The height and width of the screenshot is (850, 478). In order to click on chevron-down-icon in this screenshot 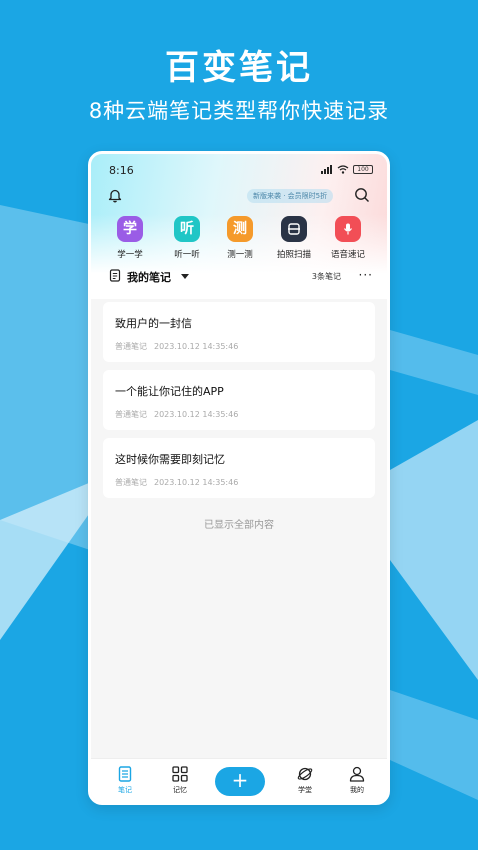, I will do `click(185, 276)`.